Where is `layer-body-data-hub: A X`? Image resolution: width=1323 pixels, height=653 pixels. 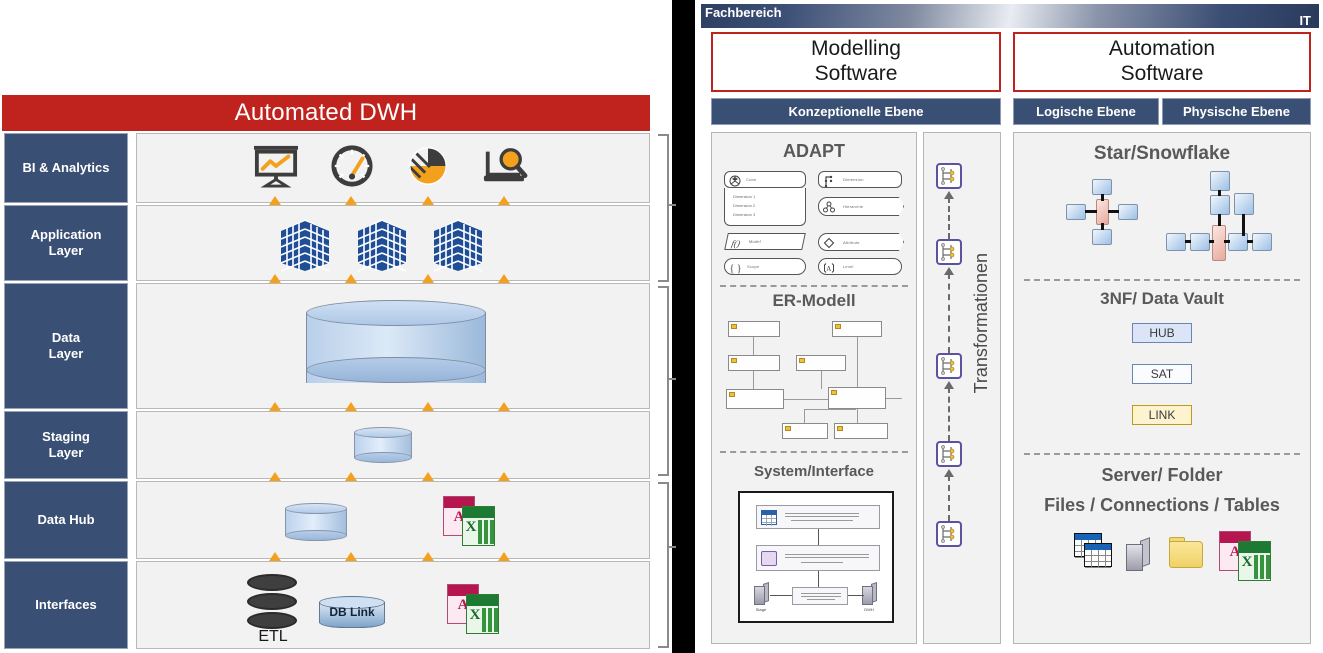
layer-body-data-hub: A X is located at coordinates (393, 520).